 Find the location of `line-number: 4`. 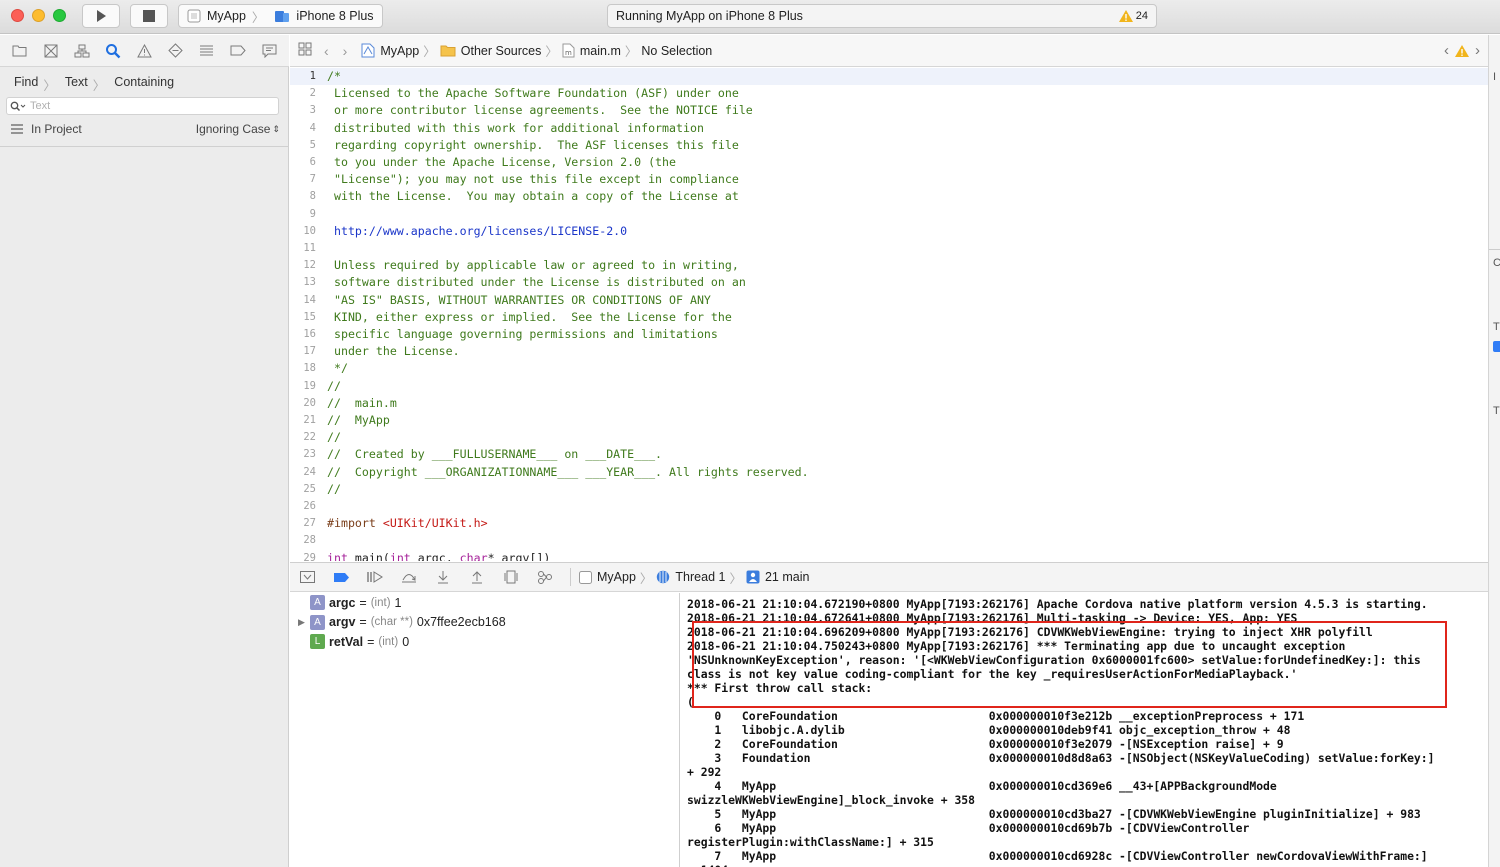

line-number: 4 is located at coordinates (312, 127).